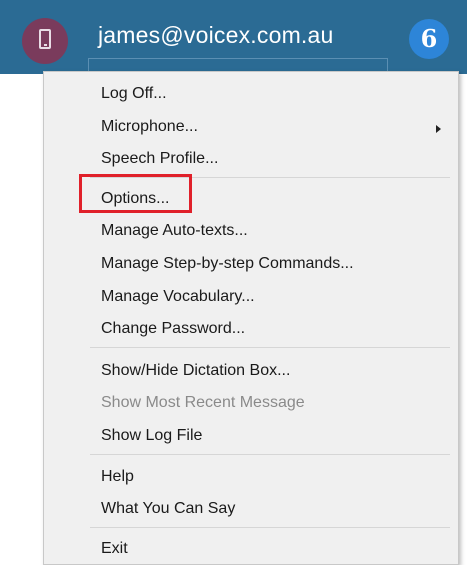  I want to click on menu-item-show-log-file: Show Log File, so click(151, 436).